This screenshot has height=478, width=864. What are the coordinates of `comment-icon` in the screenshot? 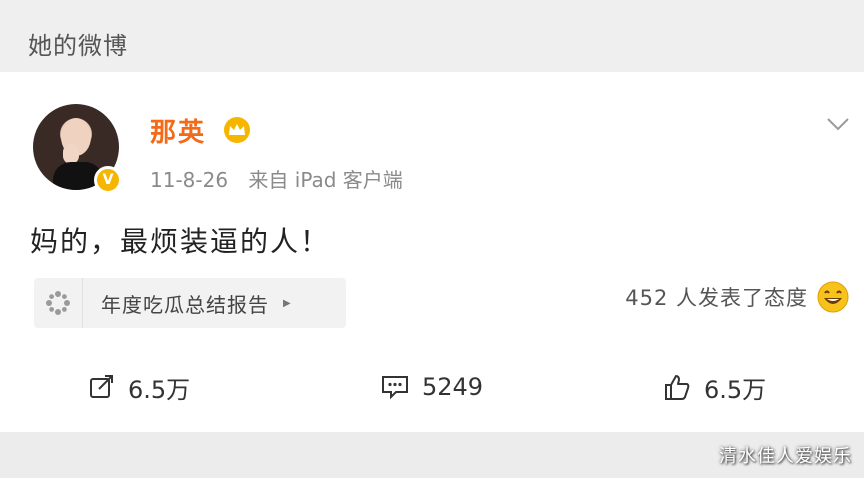 It's located at (395, 388).